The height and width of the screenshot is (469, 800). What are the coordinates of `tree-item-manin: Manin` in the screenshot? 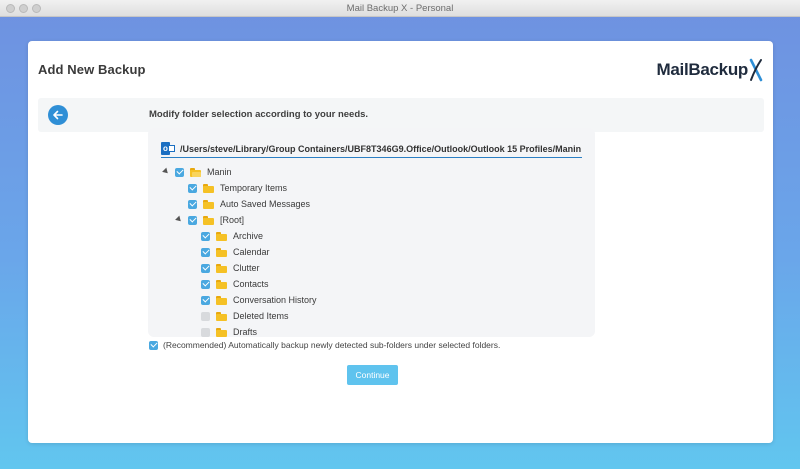 It's located at (197, 172).